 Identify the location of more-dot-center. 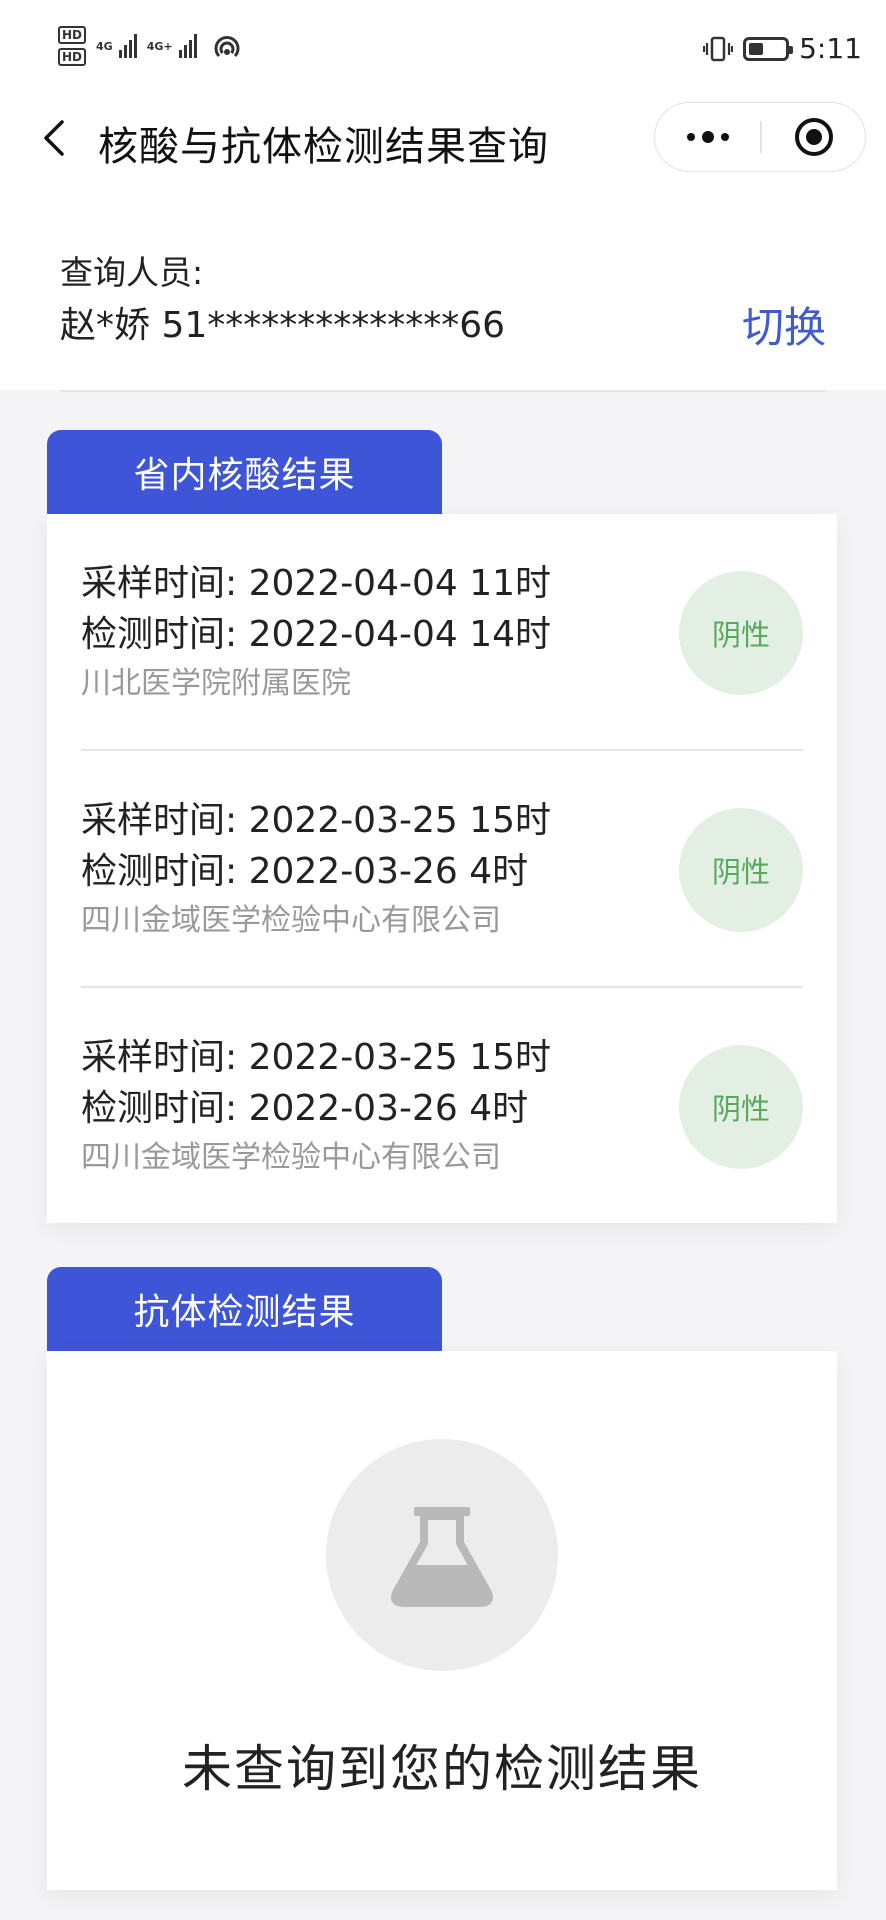
(707, 136).